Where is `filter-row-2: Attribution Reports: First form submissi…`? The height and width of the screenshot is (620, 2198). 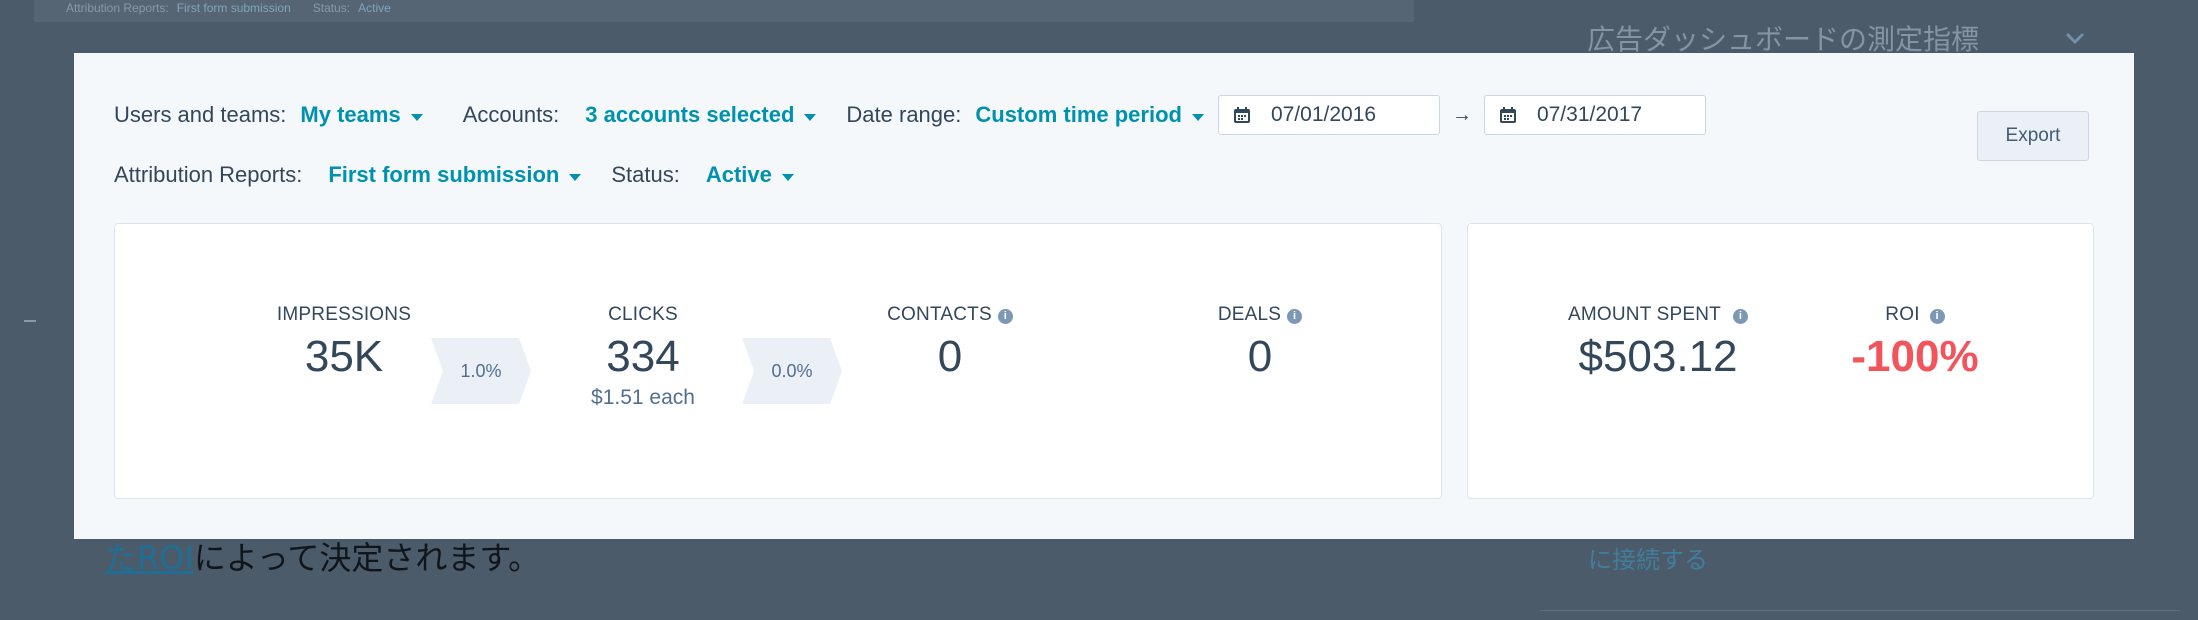
filter-row-2: Attribution Reports: First form submissi… is located at coordinates (474, 175).